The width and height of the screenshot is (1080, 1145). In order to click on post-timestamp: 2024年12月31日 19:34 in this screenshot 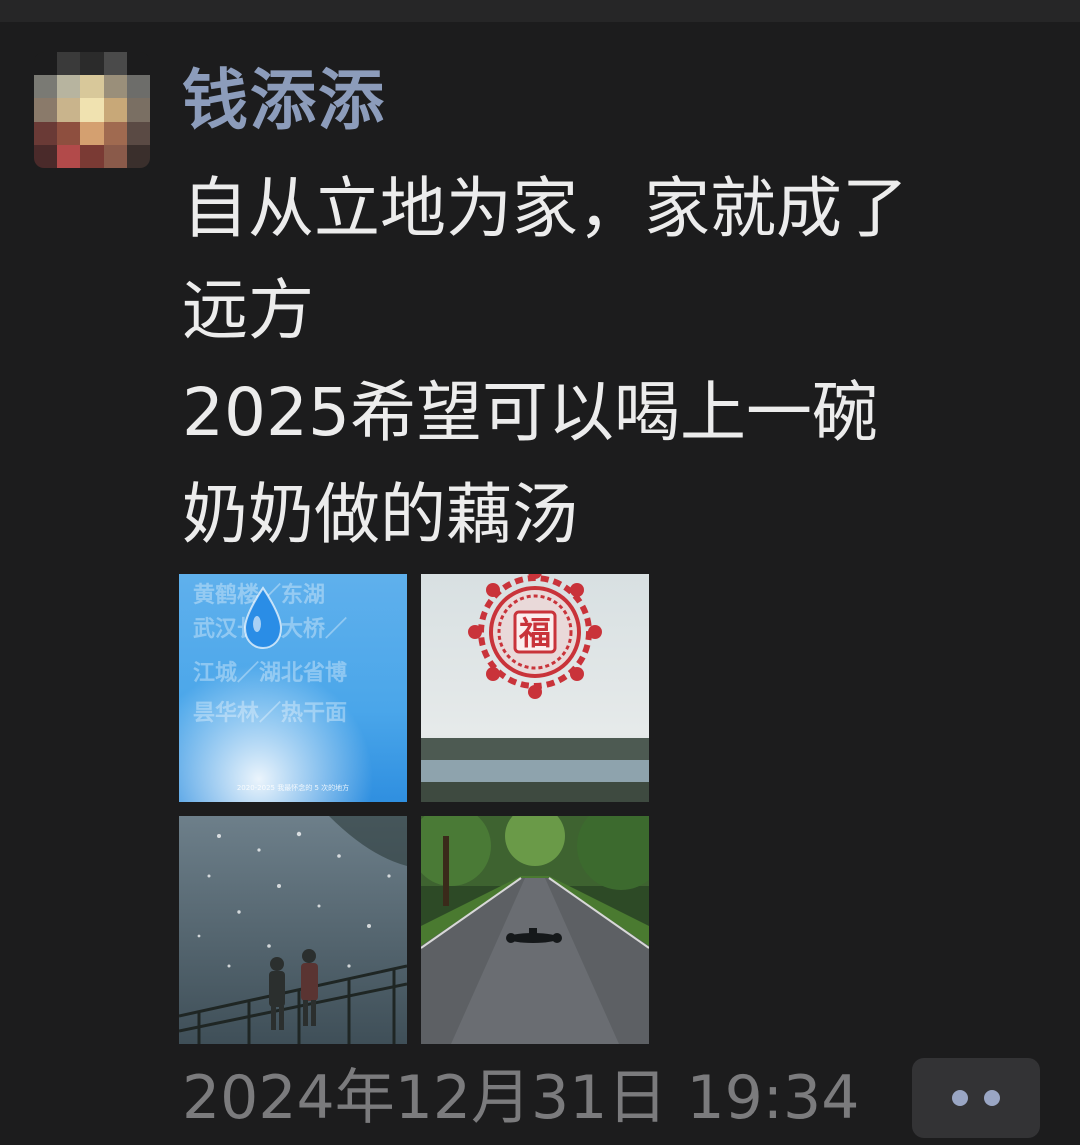, I will do `click(521, 1098)`.